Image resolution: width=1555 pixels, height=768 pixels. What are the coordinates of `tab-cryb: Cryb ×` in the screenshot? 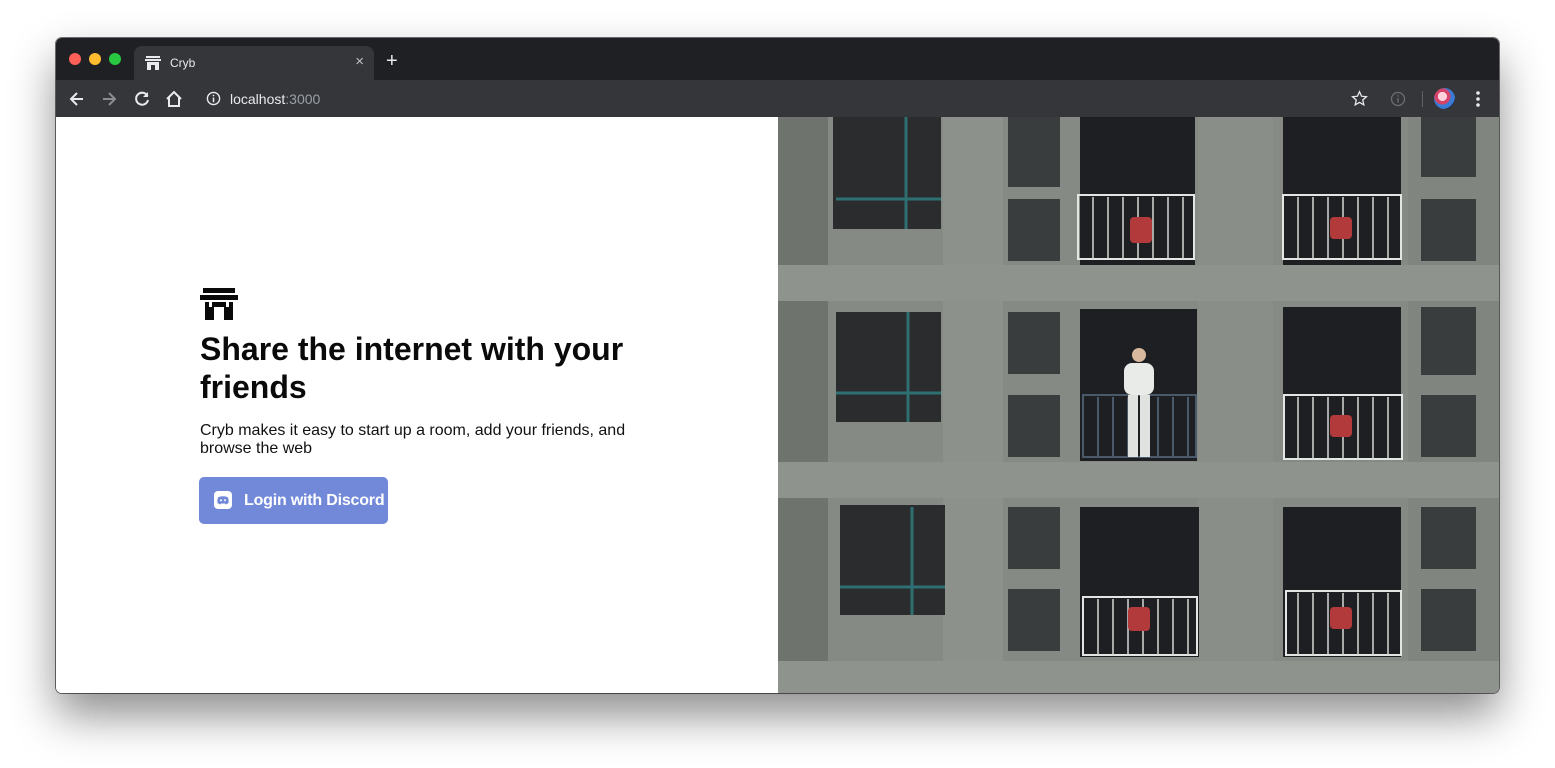 It's located at (254, 63).